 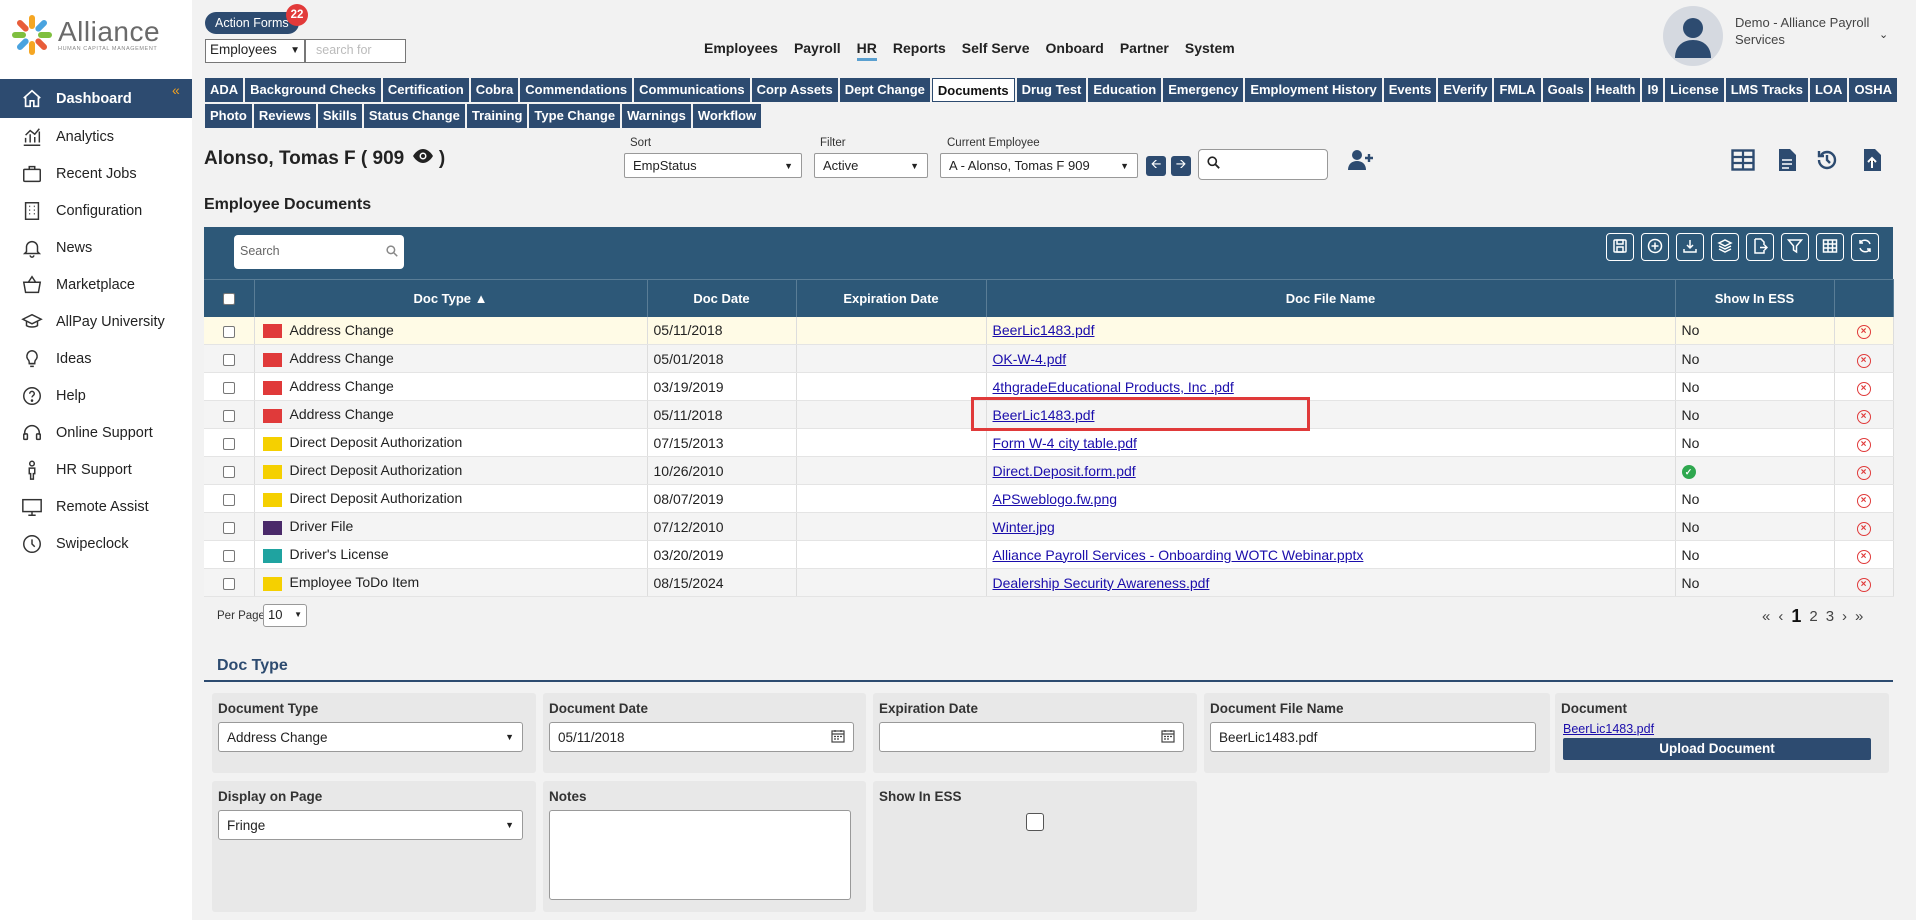 What do you see at coordinates (713, 165) in the screenshot?
I see `sort-select: EmpStatus ▼` at bounding box center [713, 165].